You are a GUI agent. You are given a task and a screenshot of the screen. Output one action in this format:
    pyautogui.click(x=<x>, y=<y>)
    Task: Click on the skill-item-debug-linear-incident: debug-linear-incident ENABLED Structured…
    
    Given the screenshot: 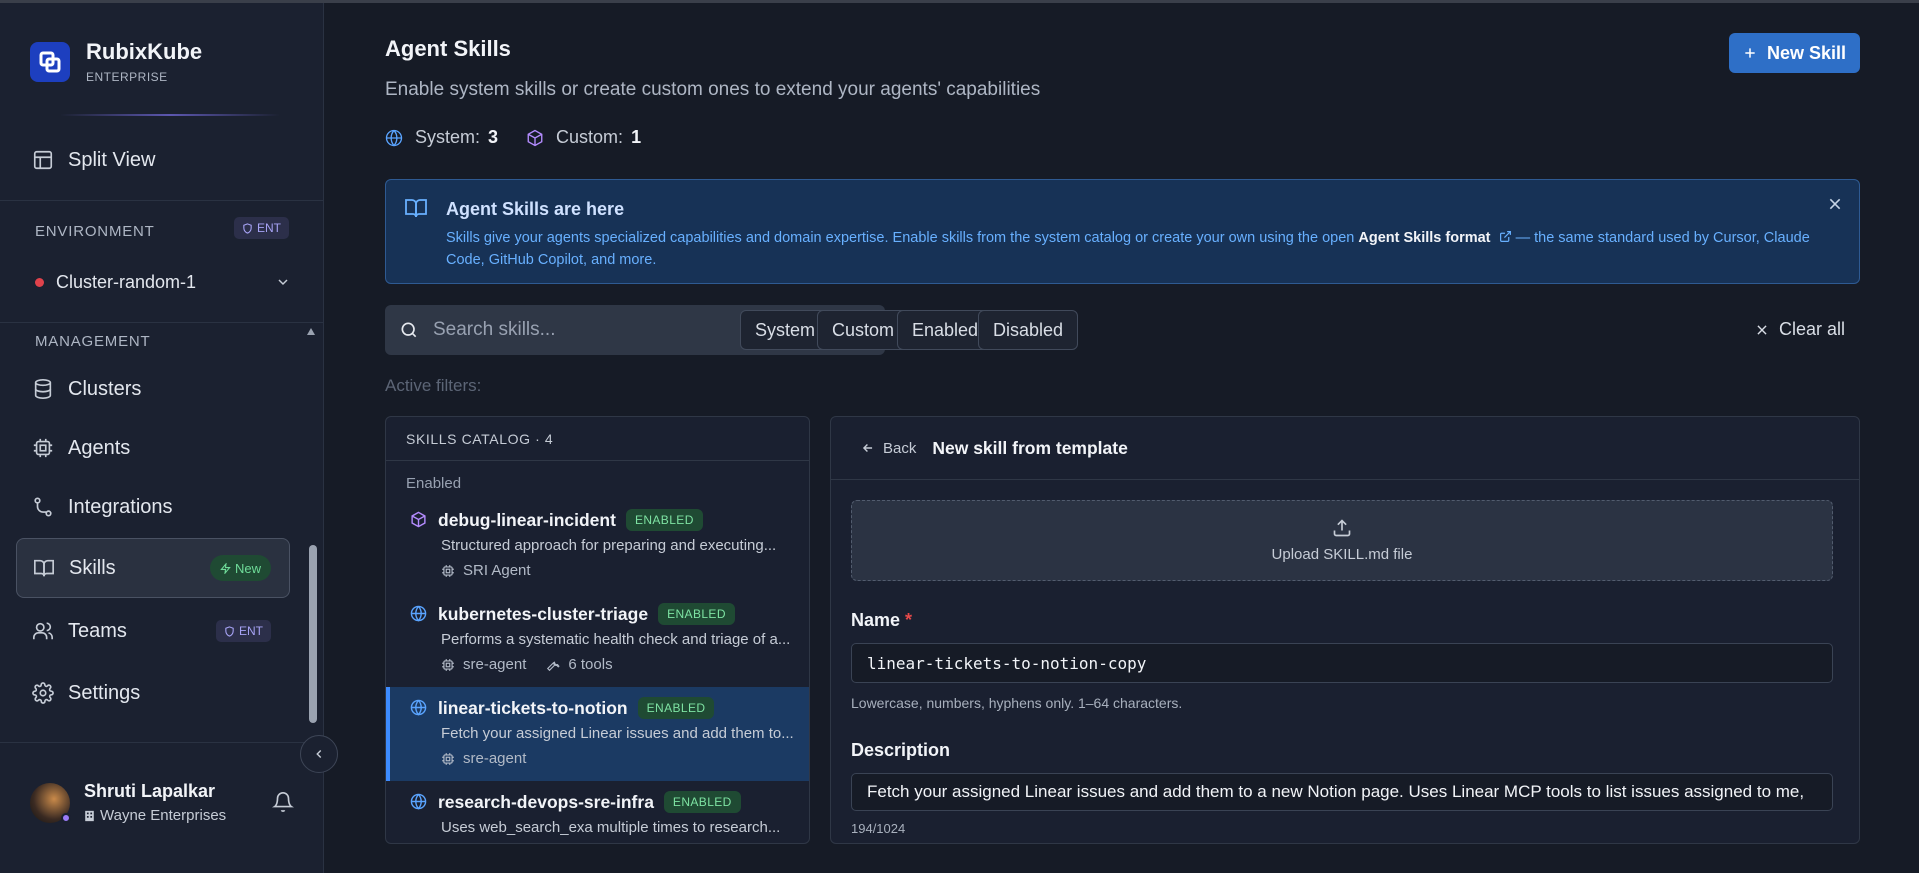 What is the action you would take?
    pyautogui.click(x=597, y=546)
    